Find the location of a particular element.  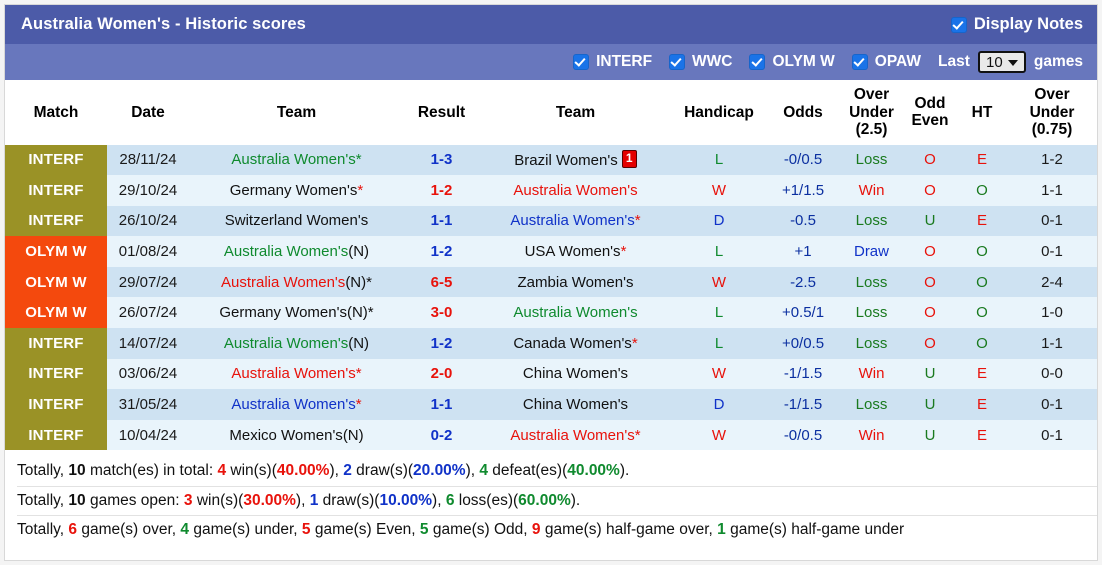

cell-result-score: 0-2 is located at coordinates (441, 435).